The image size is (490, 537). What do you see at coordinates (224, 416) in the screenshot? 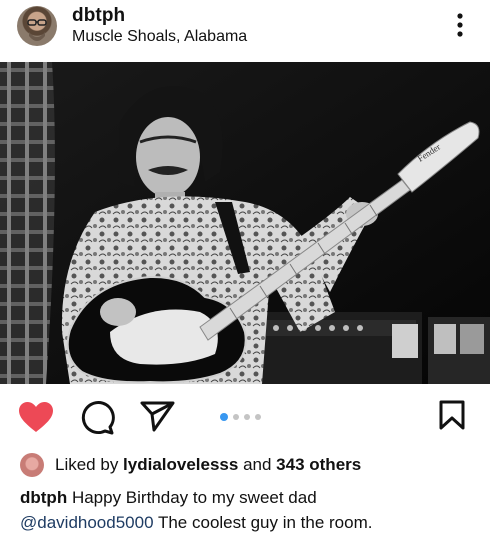
I see `carousel-dot-active` at bounding box center [224, 416].